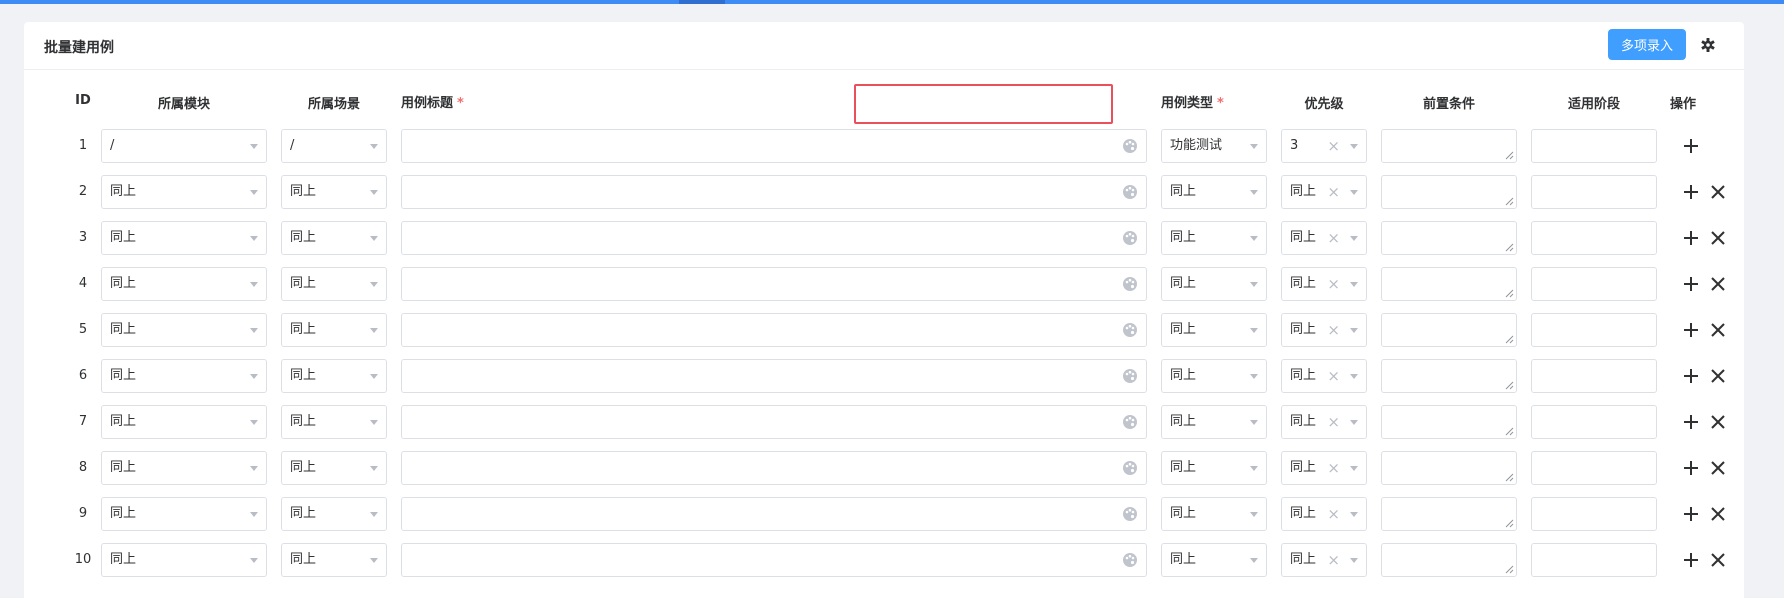 This screenshot has height=598, width=1784. I want to click on module-select: /, so click(184, 146).